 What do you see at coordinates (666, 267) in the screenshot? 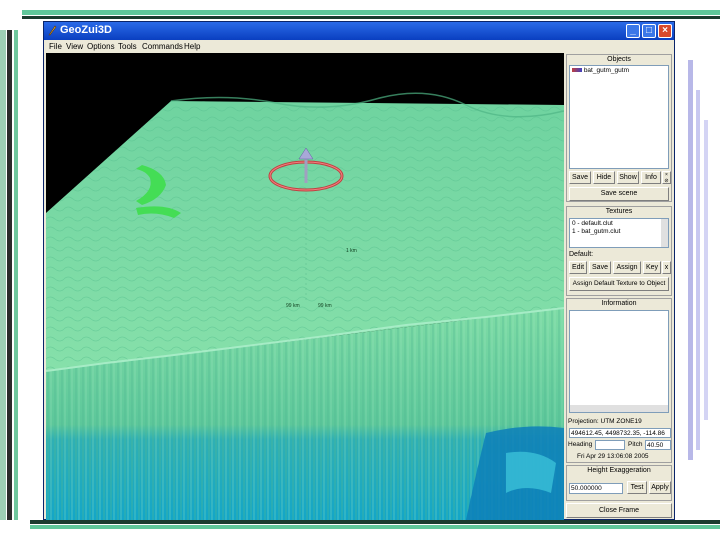
I see `texture-close-button: x` at bounding box center [666, 267].